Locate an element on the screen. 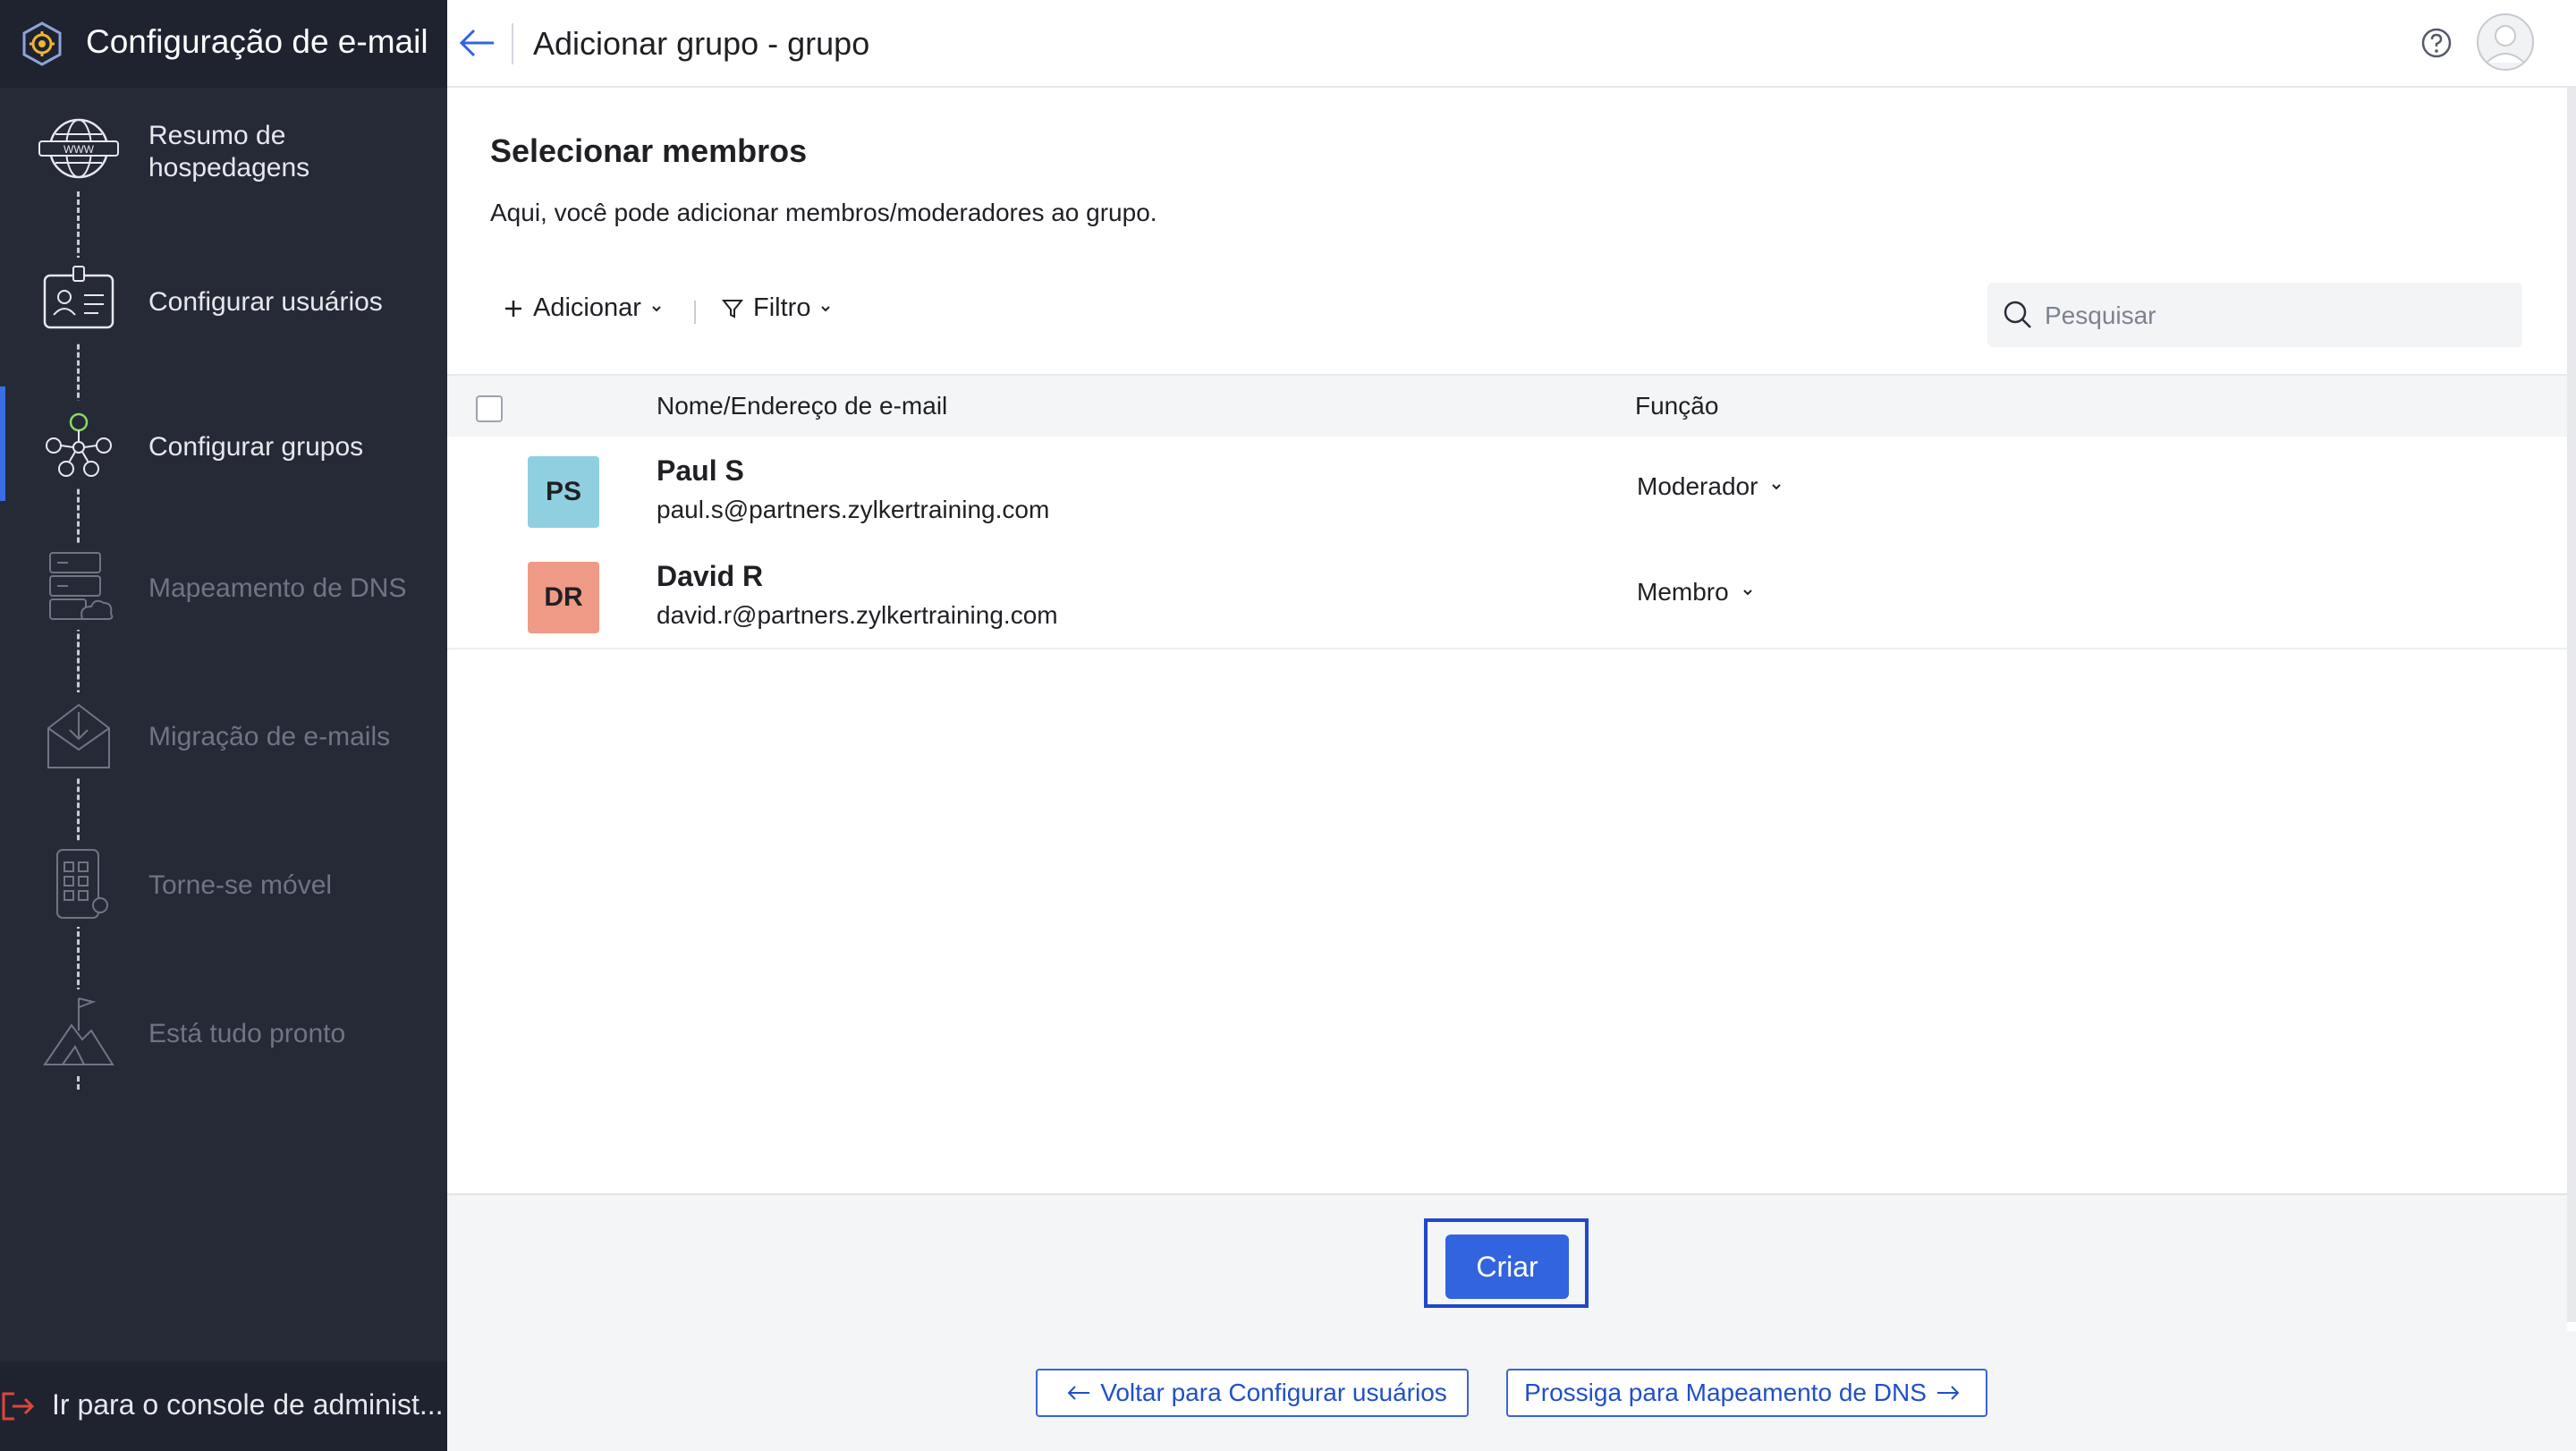 The image size is (2576, 1451). role-dropdown: Moderador is located at coordinates (1710, 486).